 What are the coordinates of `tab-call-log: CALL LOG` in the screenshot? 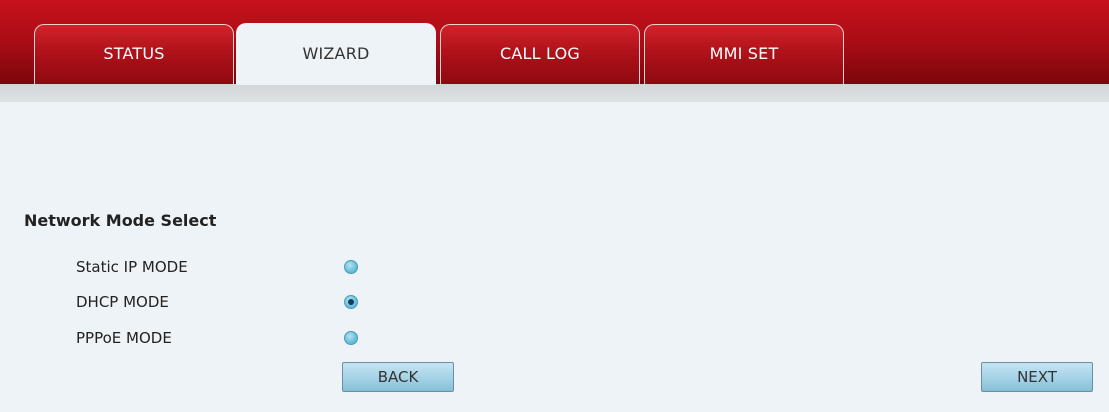 It's located at (540, 54).